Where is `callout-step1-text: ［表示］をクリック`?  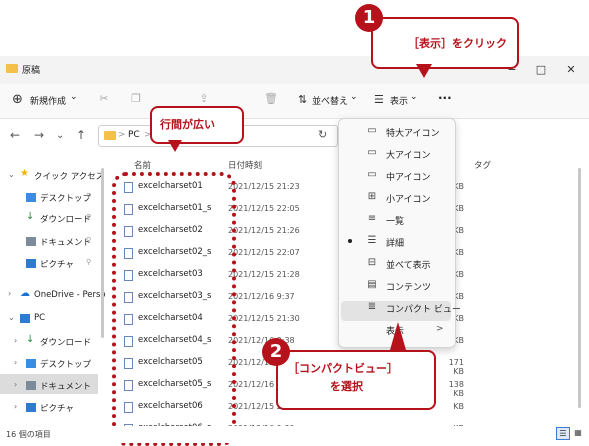 callout-step1-text: ［表示］をクリック is located at coordinates (457, 43).